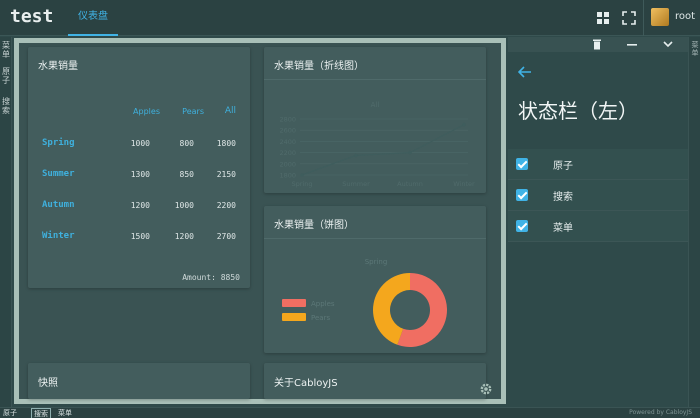  I want to click on topbar-divider, so click(643, 18).